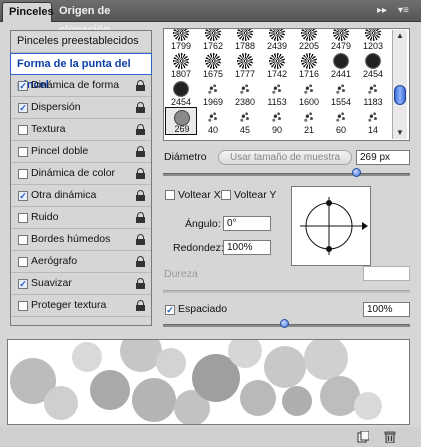 The width and height of the screenshot is (421, 447). Describe the element at coordinates (81, 240) in the screenshot. I see `setting-item: Bordes húmedos` at that location.